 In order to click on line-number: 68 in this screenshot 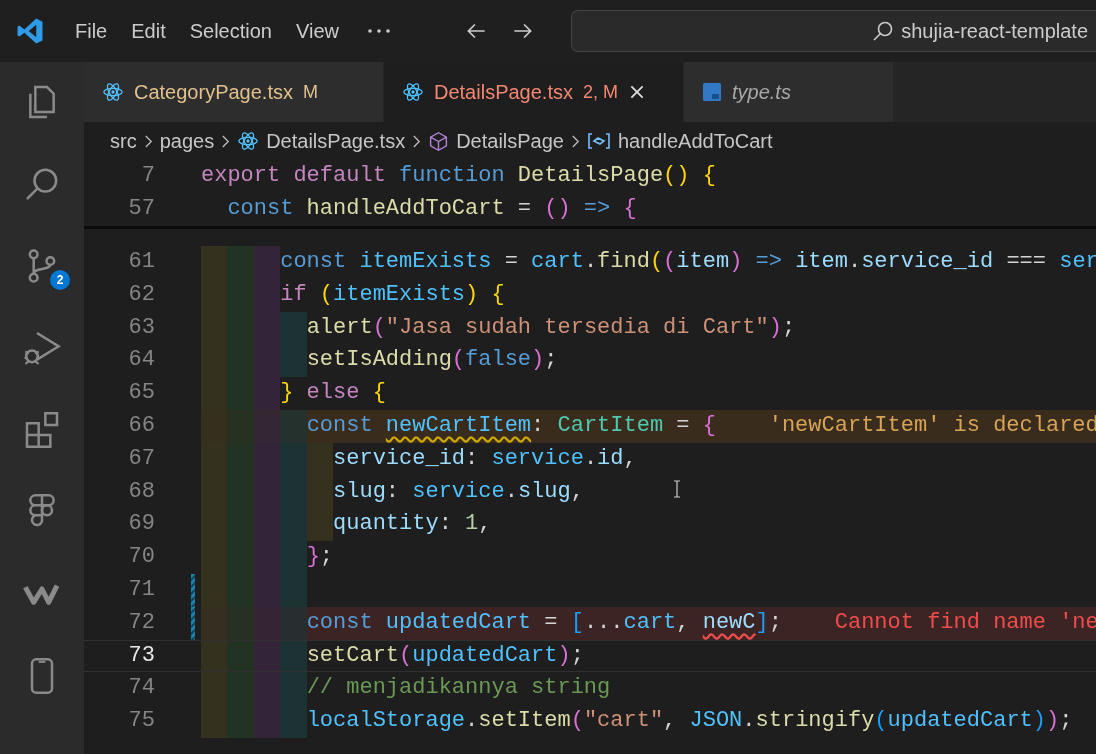, I will do `click(141, 491)`.